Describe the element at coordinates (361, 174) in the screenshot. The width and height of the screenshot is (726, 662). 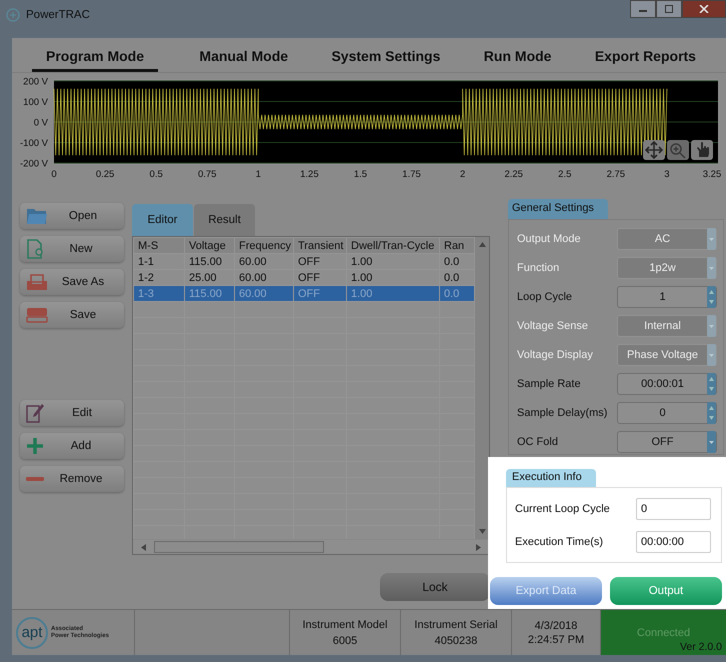
I see `x-axis-label: 1.5` at that location.